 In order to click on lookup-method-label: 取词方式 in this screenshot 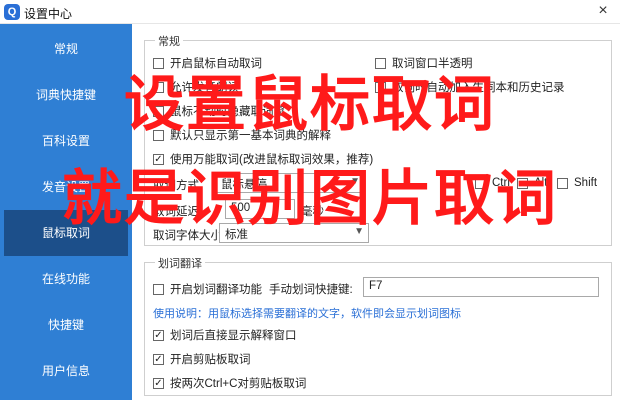, I will do `click(176, 186)`.